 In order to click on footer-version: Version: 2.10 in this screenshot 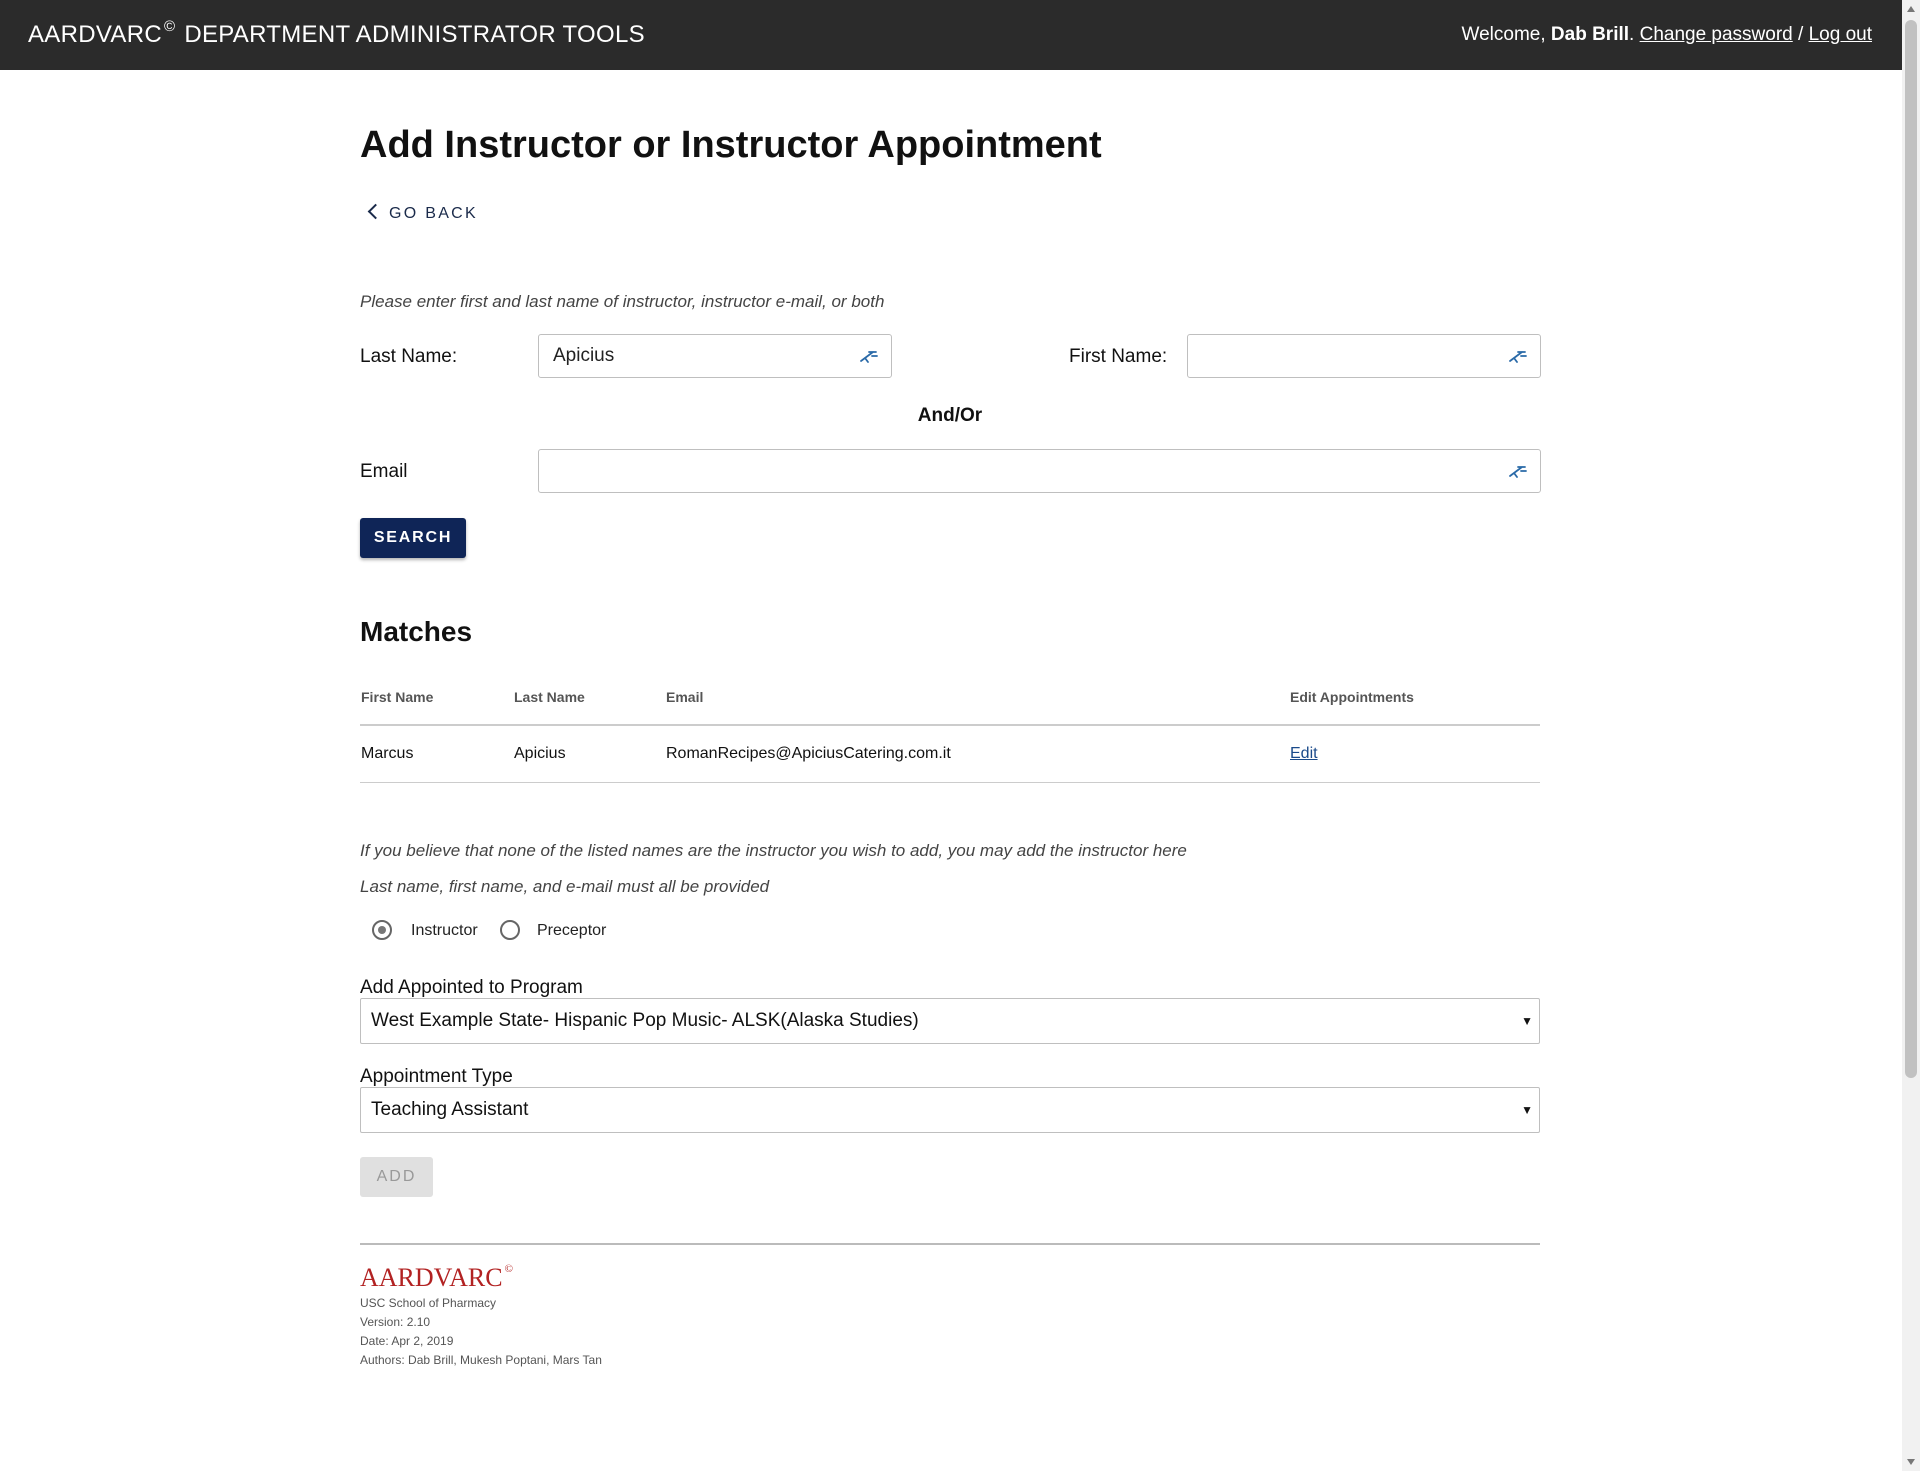, I will do `click(395, 1322)`.